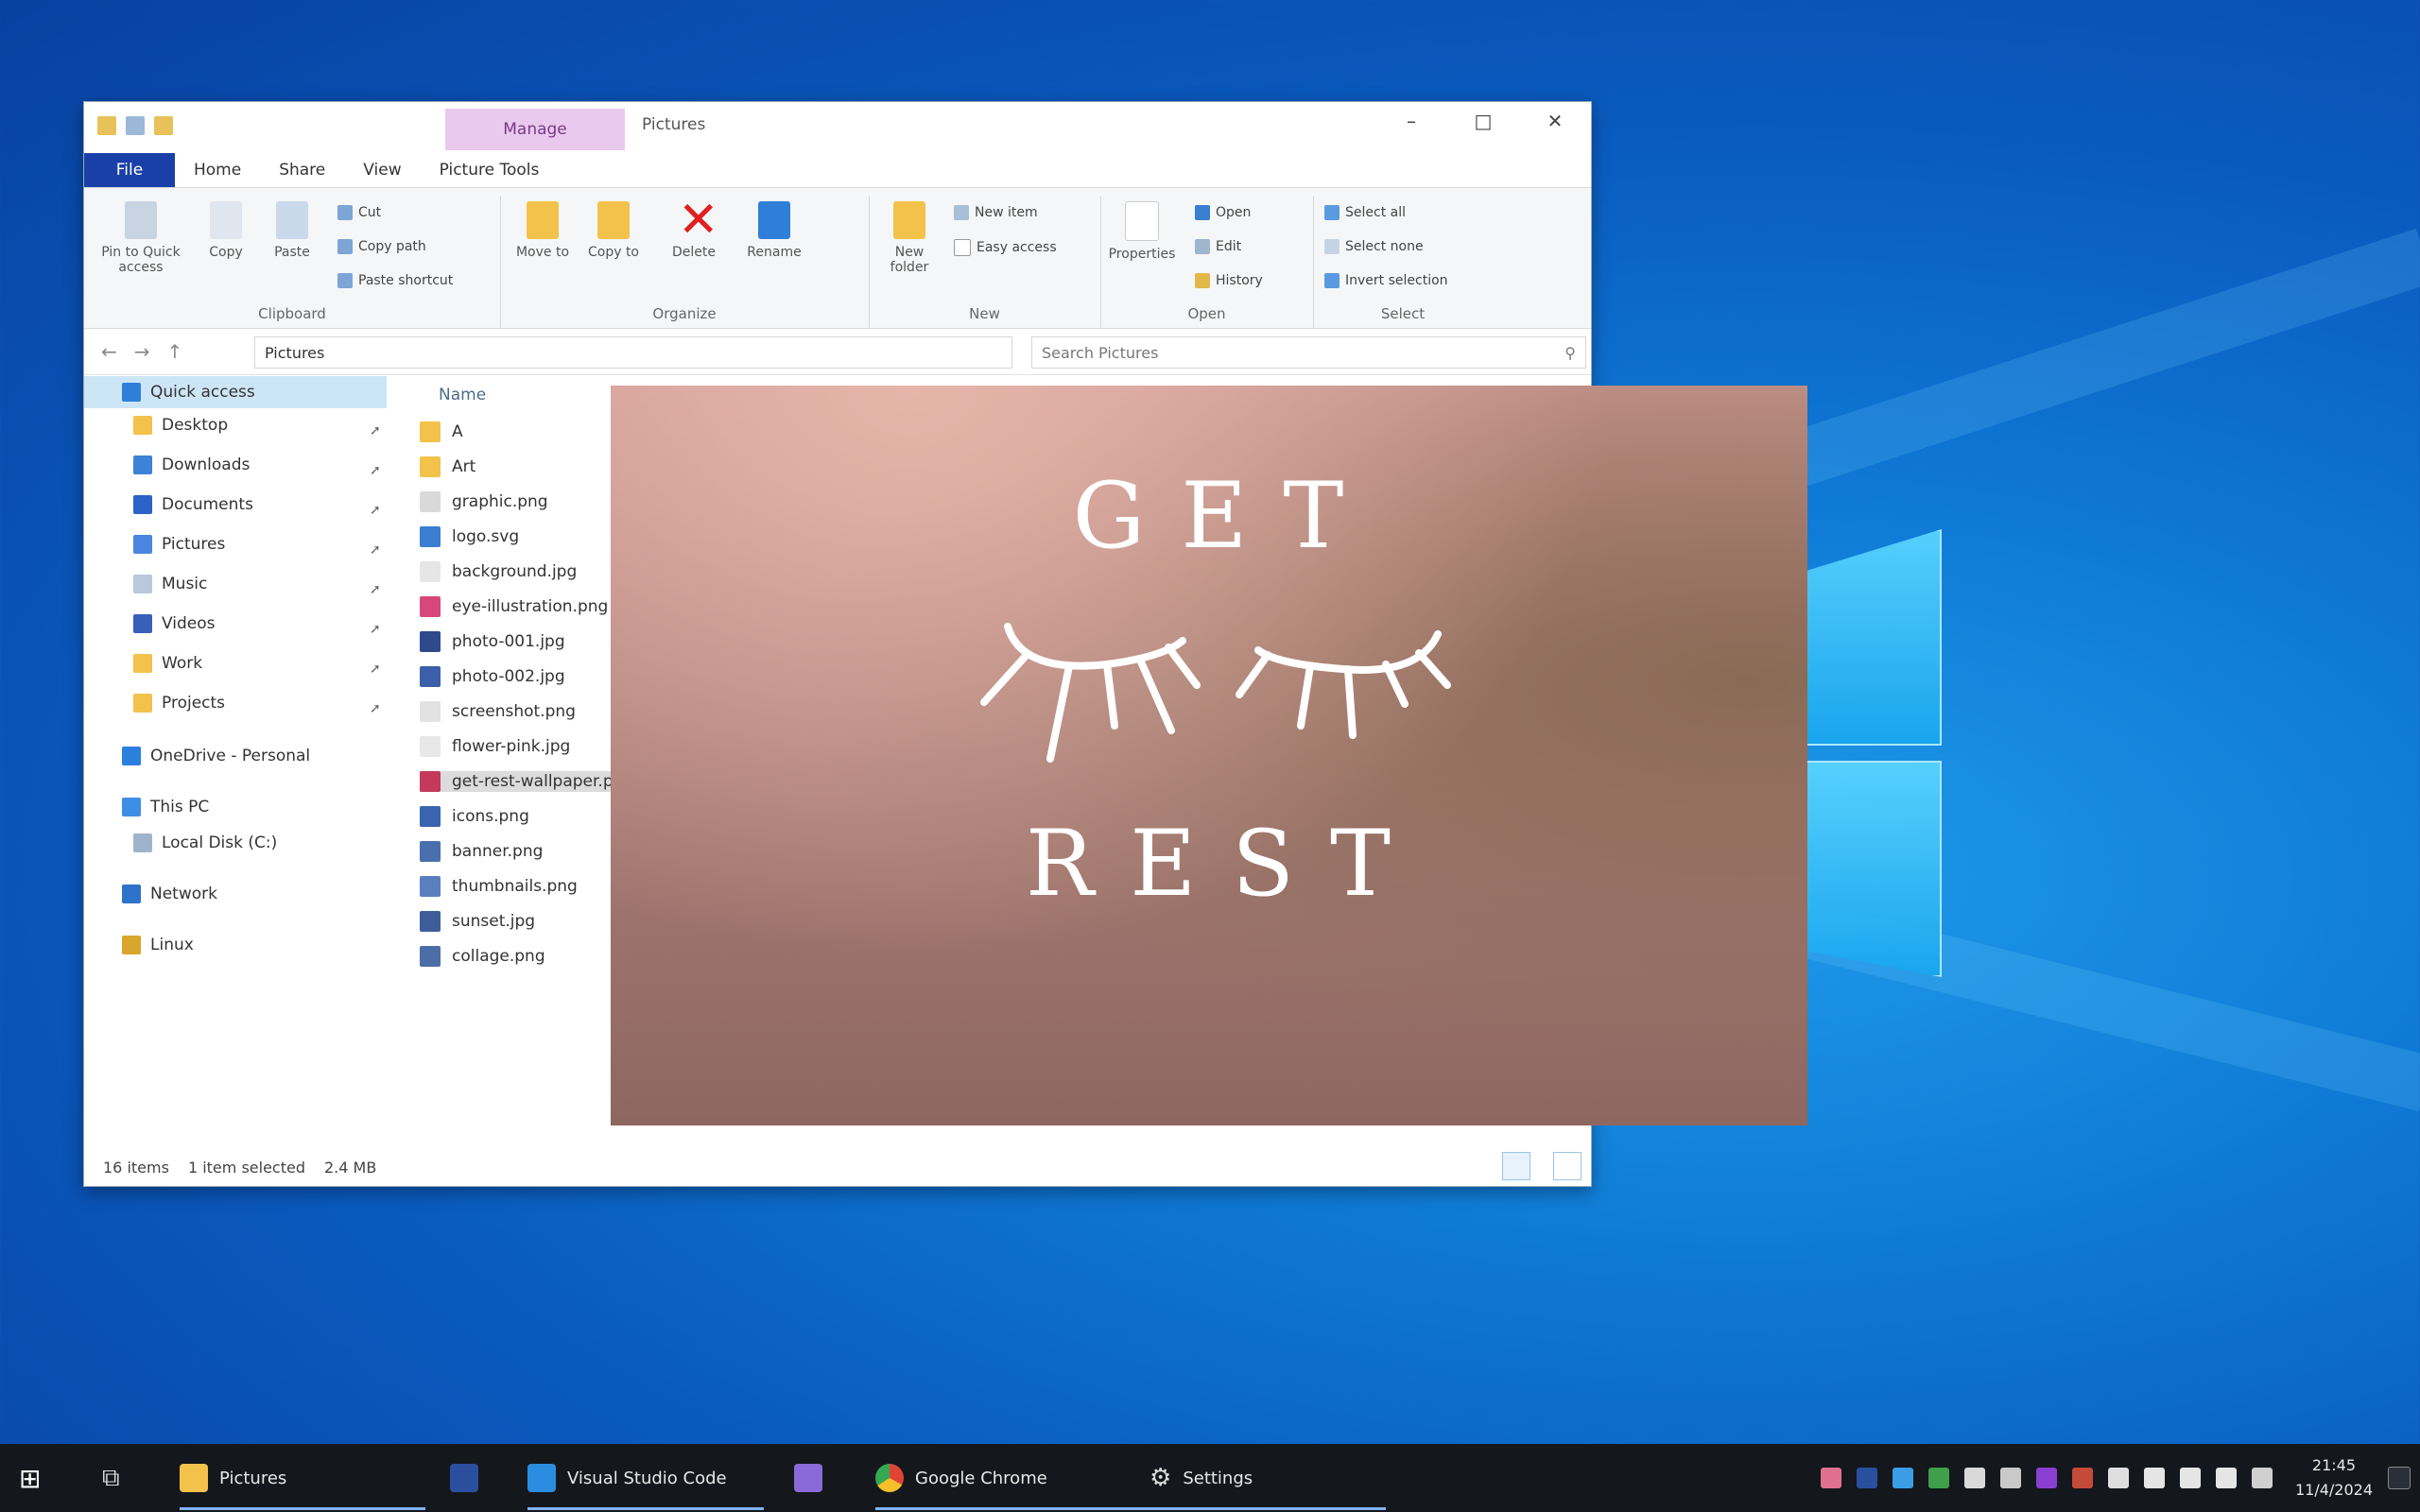 This screenshot has width=2420, height=1512. Describe the element at coordinates (482, 956) in the screenshot. I see `list-item: collage.png` at that location.